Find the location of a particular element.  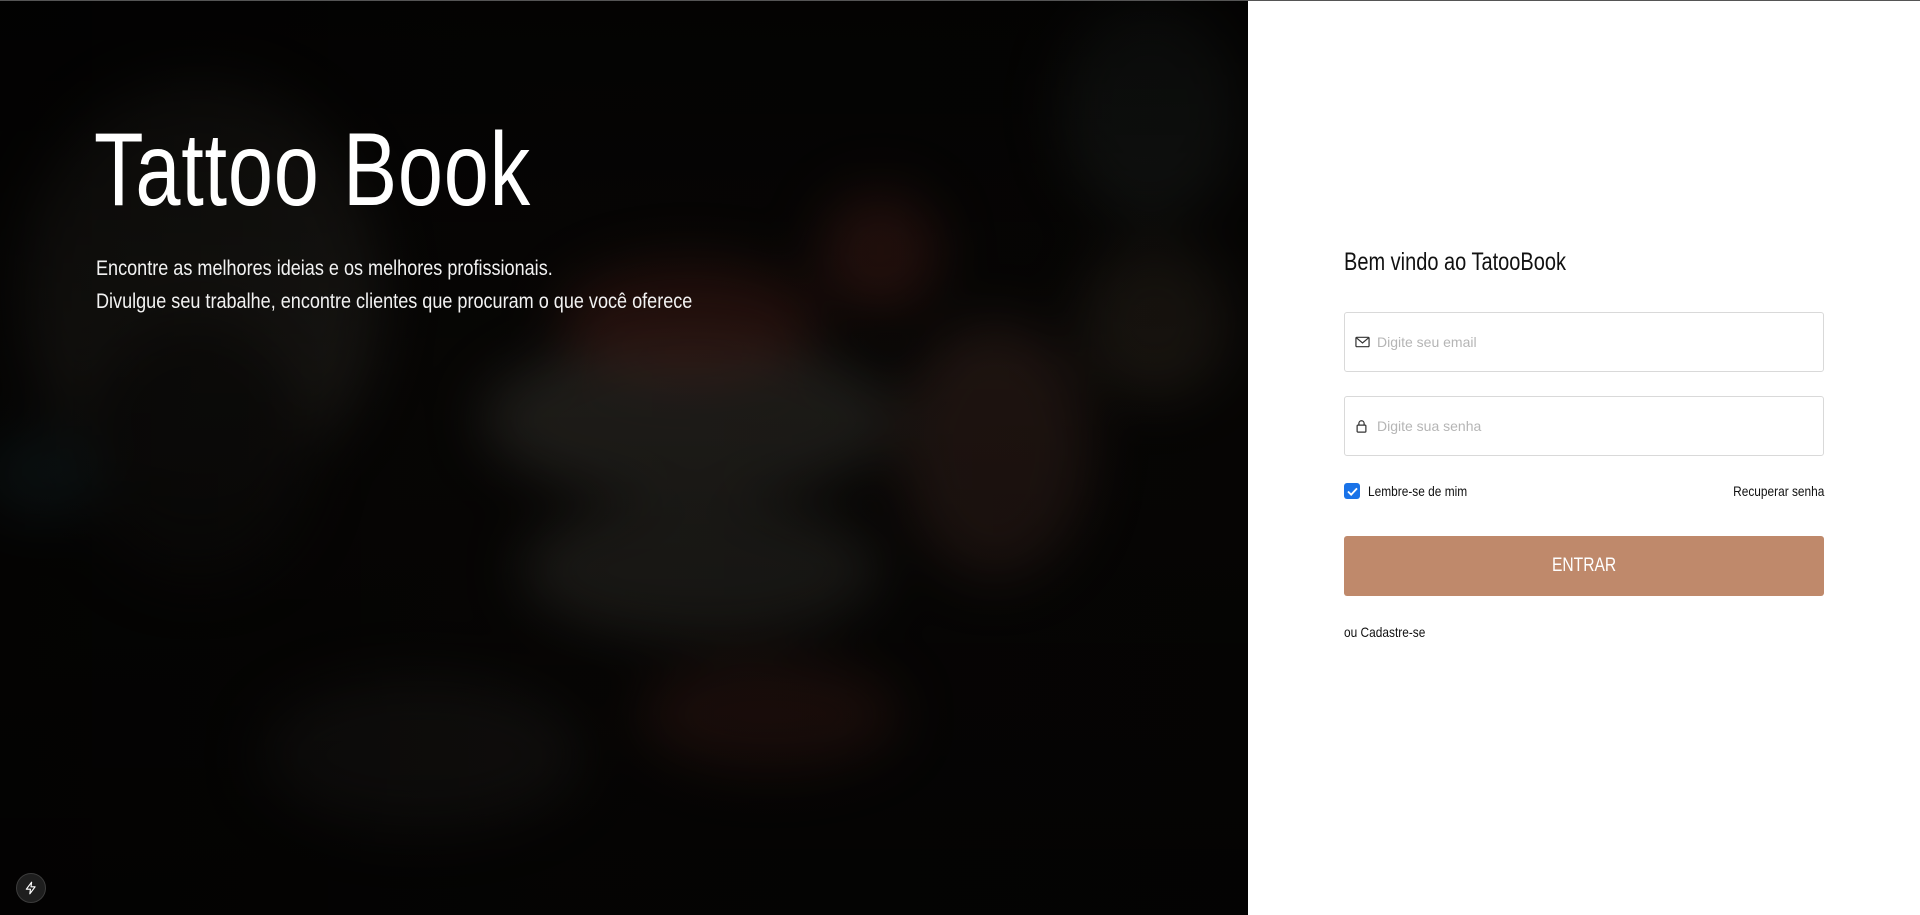

checkmark-icon is located at coordinates (1352, 491).